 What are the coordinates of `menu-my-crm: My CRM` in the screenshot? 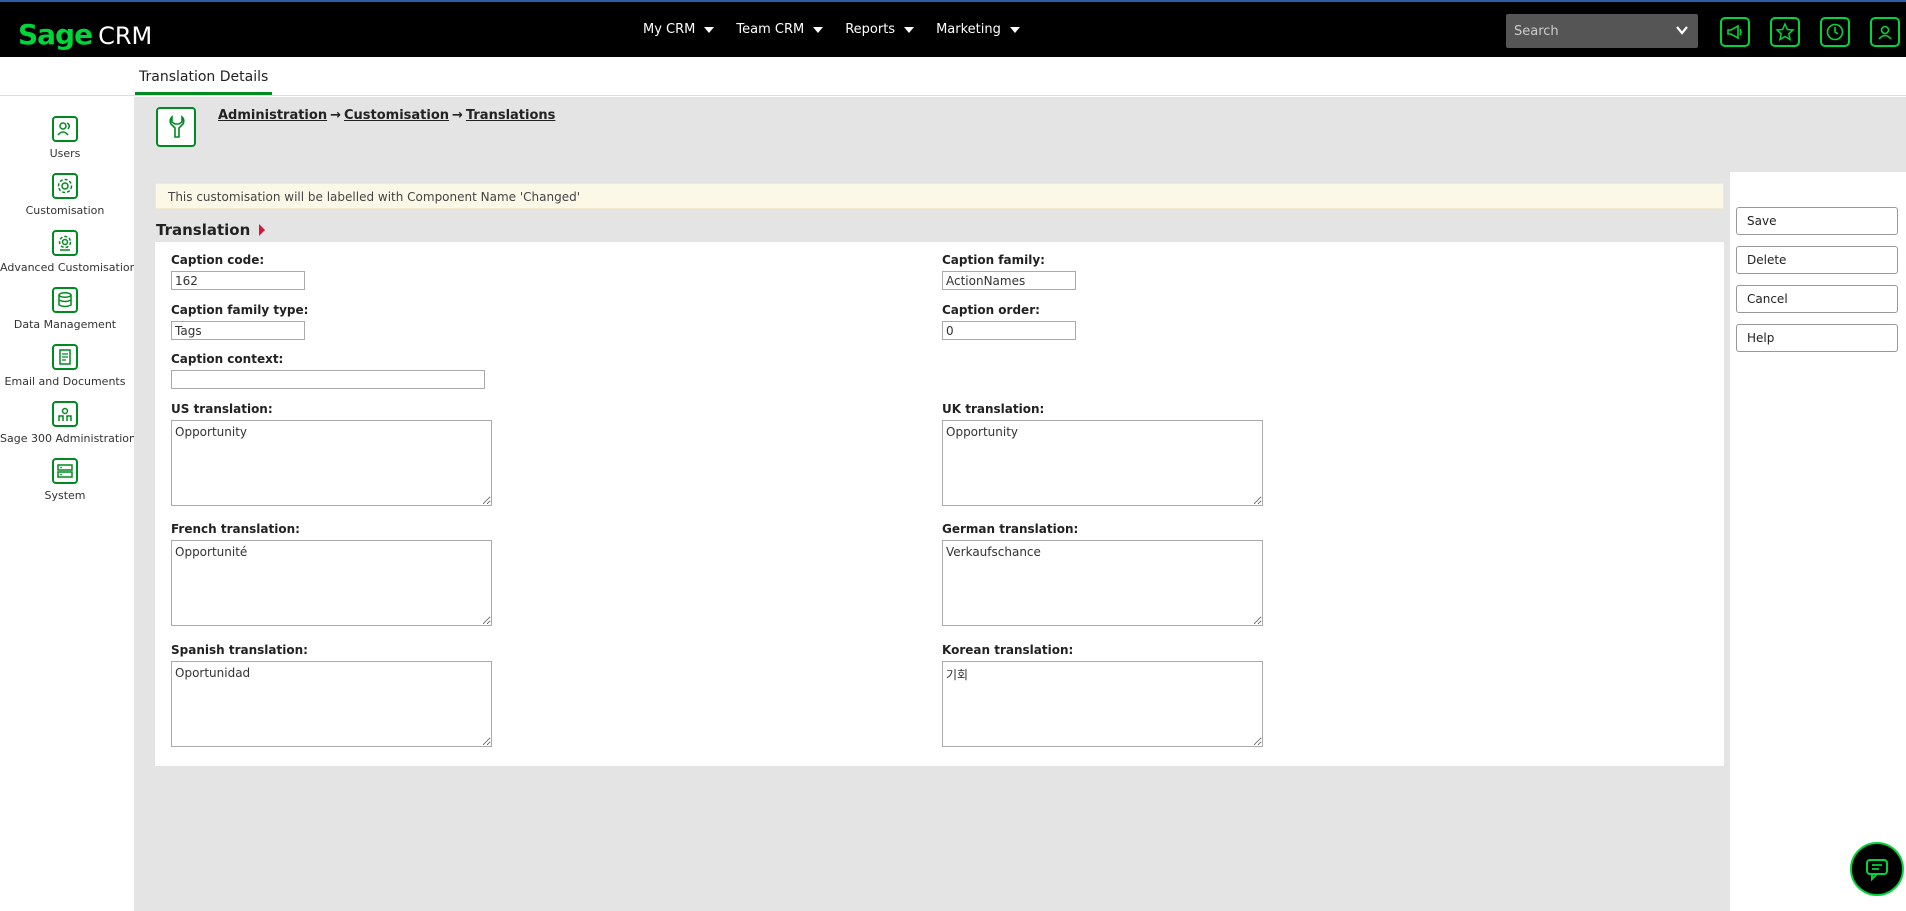 It's located at (679, 29).